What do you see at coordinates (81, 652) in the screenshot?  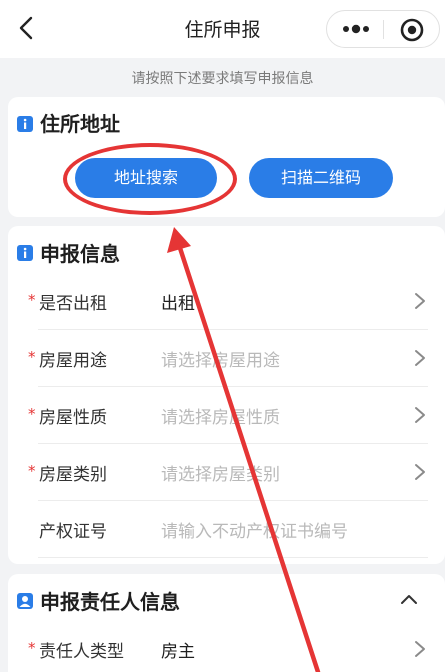 I see `row-label: 责任人类型` at bounding box center [81, 652].